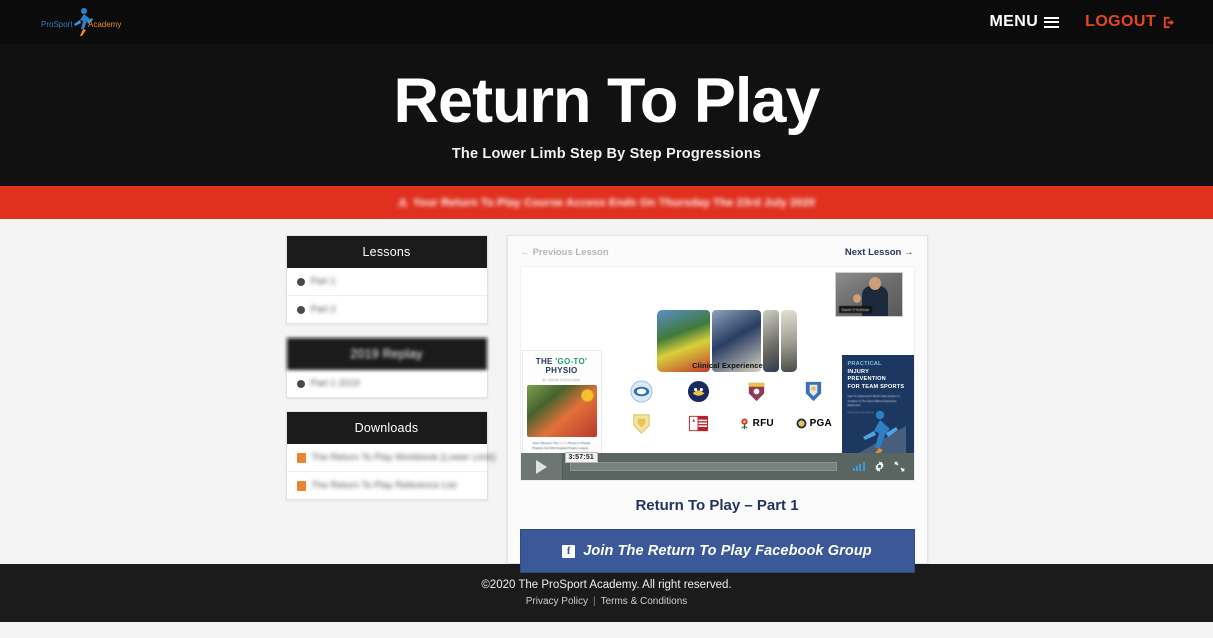  I want to click on logout-label: LOGOUT, so click(1120, 21).